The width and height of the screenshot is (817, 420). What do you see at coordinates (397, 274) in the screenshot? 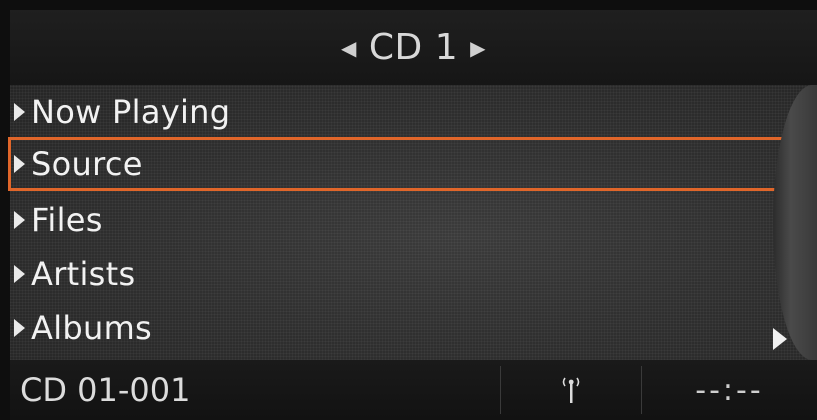
I see `menu-item-artists: Artists` at bounding box center [397, 274].